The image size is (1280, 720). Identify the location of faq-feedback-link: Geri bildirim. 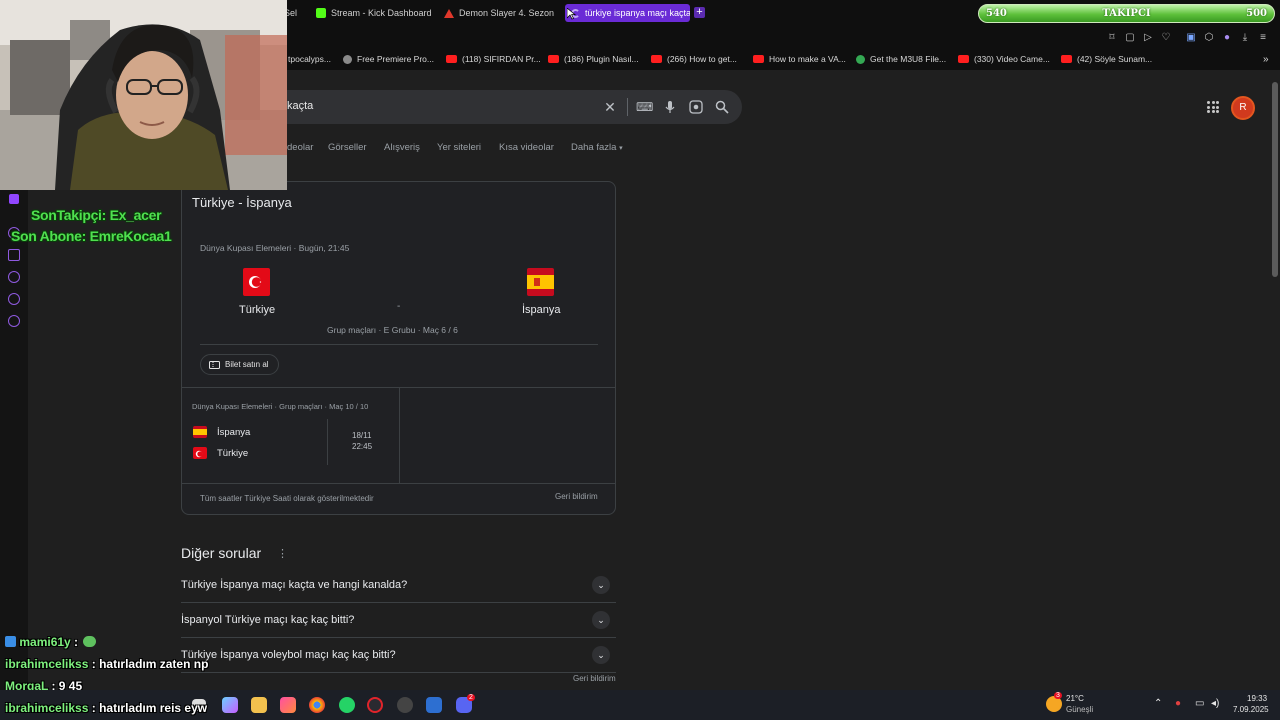
(594, 678).